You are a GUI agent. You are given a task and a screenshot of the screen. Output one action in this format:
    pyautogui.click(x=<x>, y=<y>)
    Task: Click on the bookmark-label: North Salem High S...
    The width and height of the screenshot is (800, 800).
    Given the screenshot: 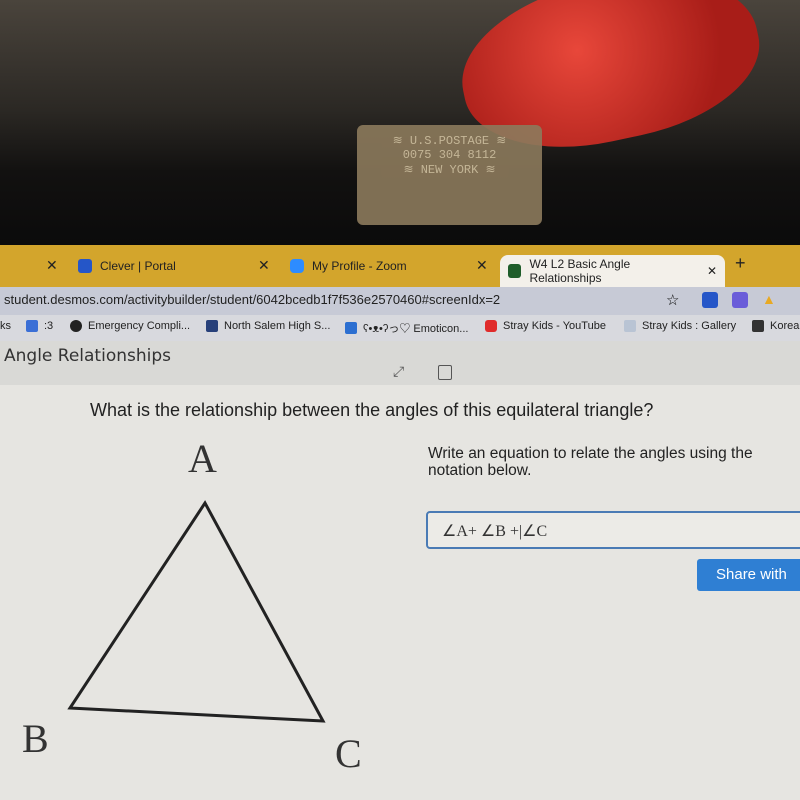 What is the action you would take?
    pyautogui.click(x=277, y=326)
    